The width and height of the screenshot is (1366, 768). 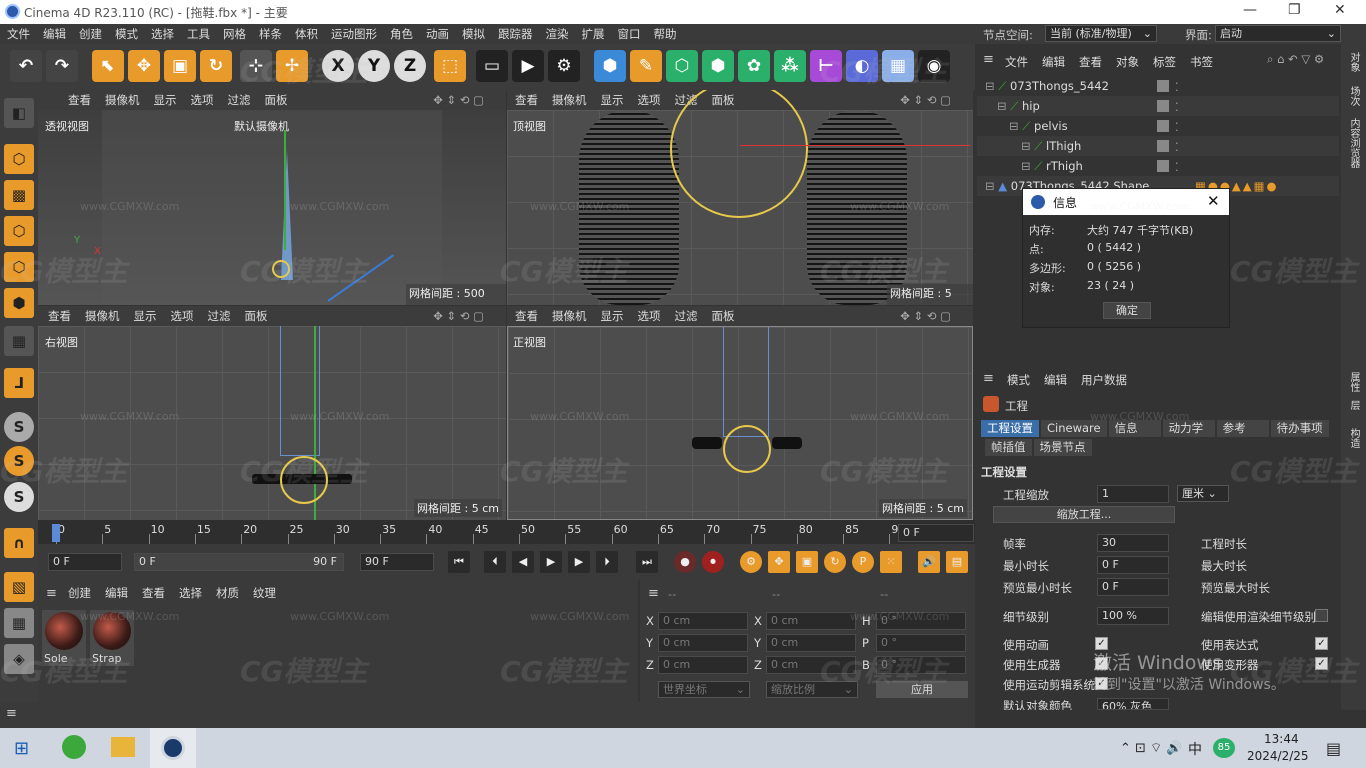 I want to click on dialog-close-button: ✕, so click(x=1213, y=201).